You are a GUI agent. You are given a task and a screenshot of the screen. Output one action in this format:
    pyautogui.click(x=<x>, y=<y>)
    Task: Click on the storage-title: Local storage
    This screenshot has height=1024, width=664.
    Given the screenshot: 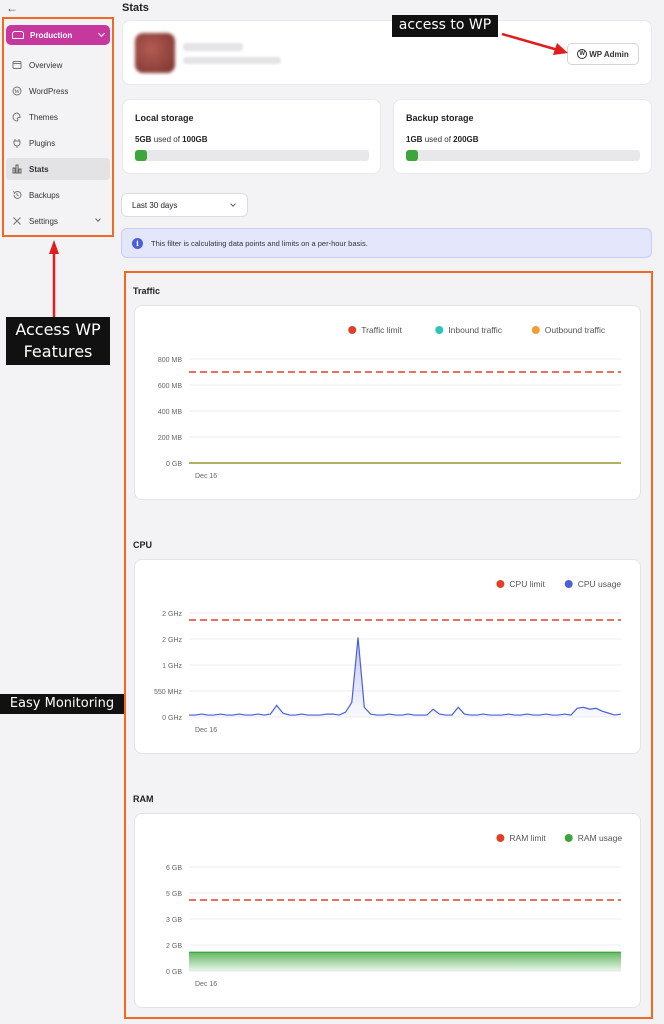 What is the action you would take?
    pyautogui.click(x=164, y=118)
    